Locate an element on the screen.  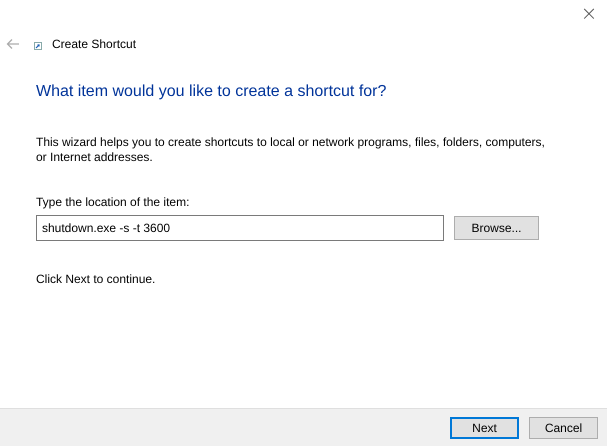
window-title: Create Shortcut is located at coordinates (94, 44).